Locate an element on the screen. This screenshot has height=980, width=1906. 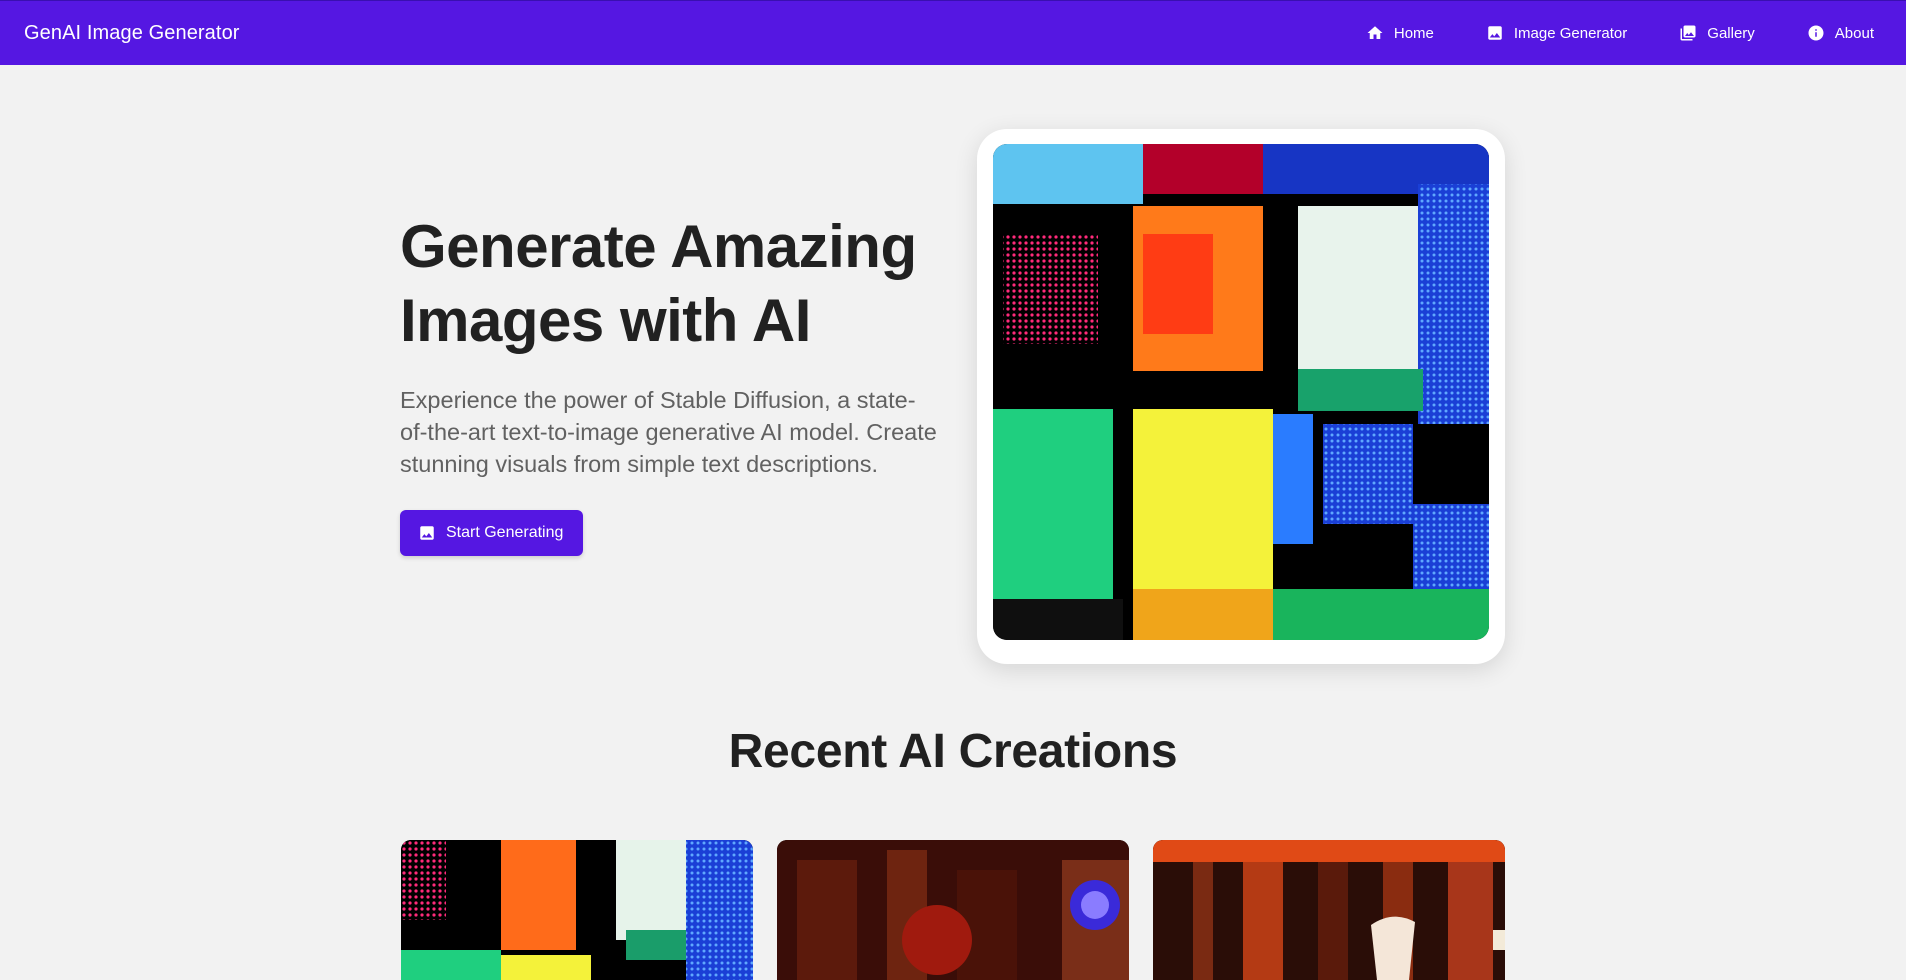
nav-image-generator-label: Image Generator is located at coordinates (1570, 33).